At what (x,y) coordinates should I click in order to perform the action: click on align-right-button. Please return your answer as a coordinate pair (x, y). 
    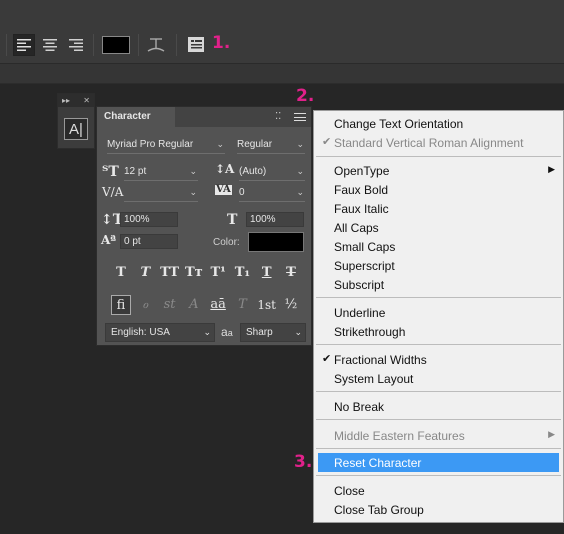
    Looking at the image, I should click on (76, 45).